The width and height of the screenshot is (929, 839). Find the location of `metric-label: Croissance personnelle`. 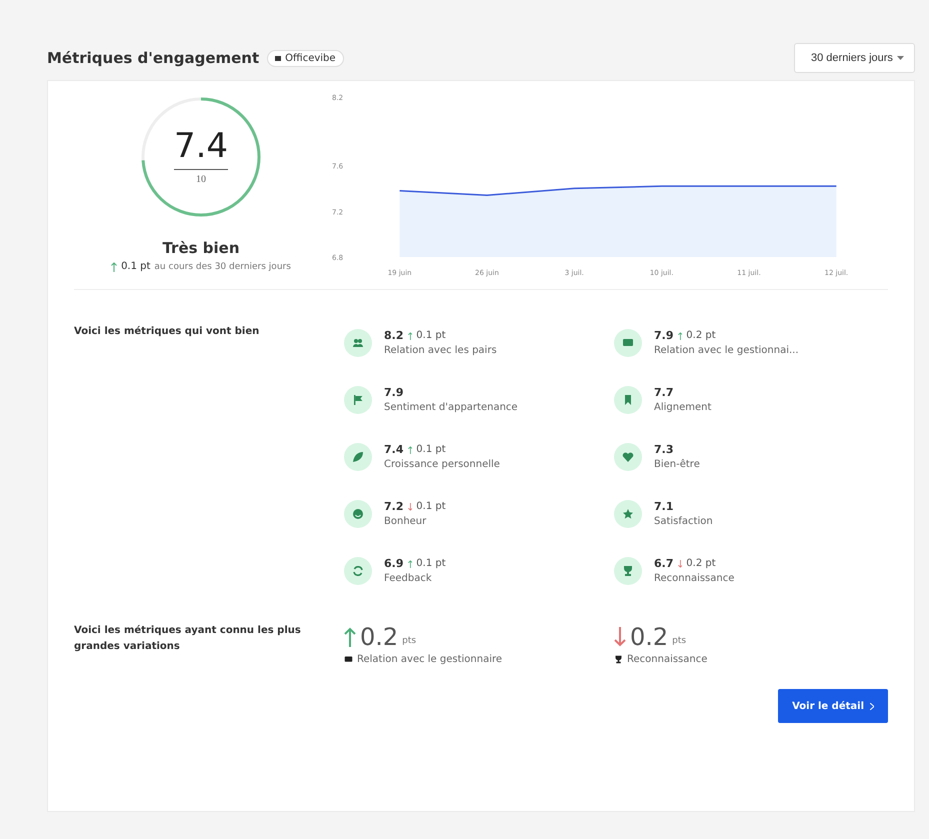

metric-label: Croissance personnelle is located at coordinates (442, 464).